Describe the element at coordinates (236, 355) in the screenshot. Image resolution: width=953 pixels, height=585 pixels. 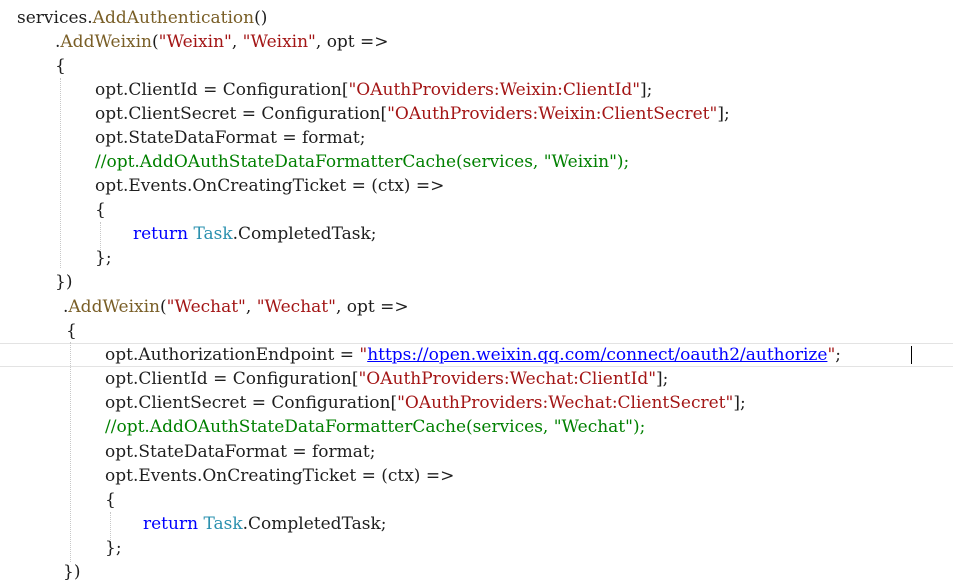
I see `code-token: AuthorizationEndpoint` at that location.